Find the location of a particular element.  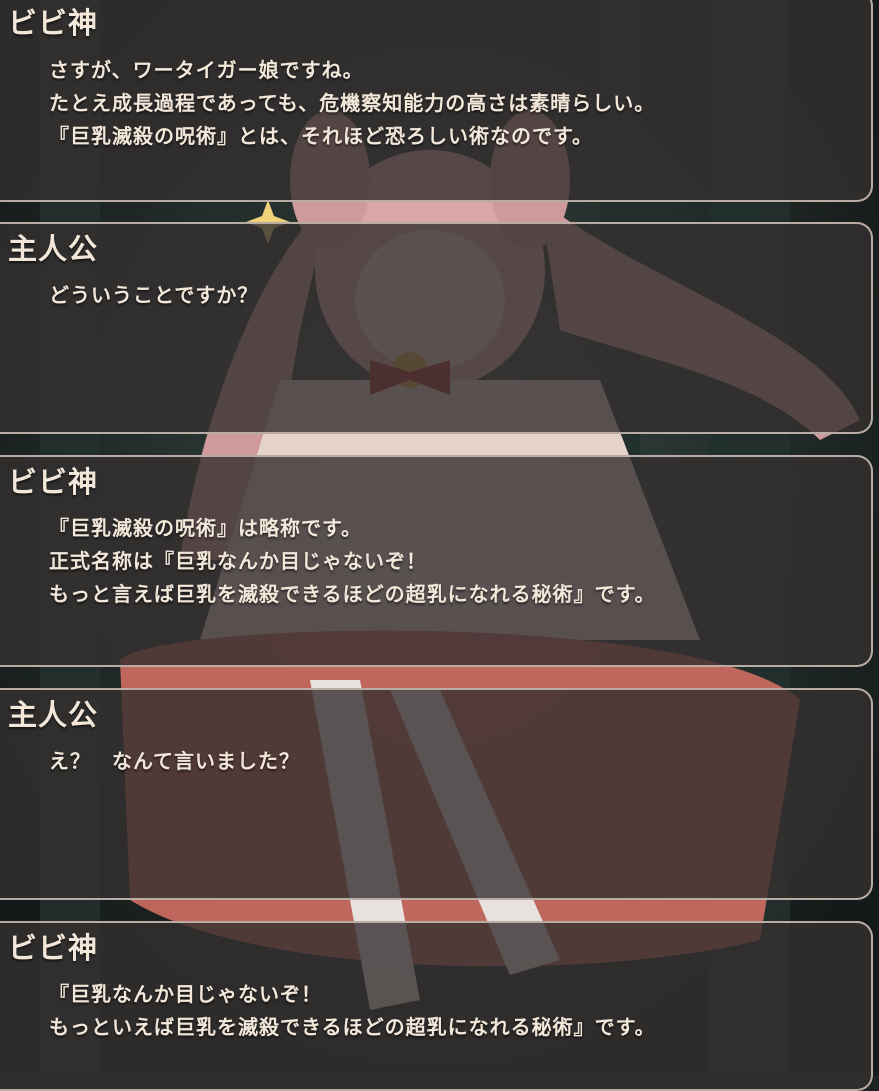

dialogue-line: え？ なんて言いました？ is located at coordinates (174, 761).